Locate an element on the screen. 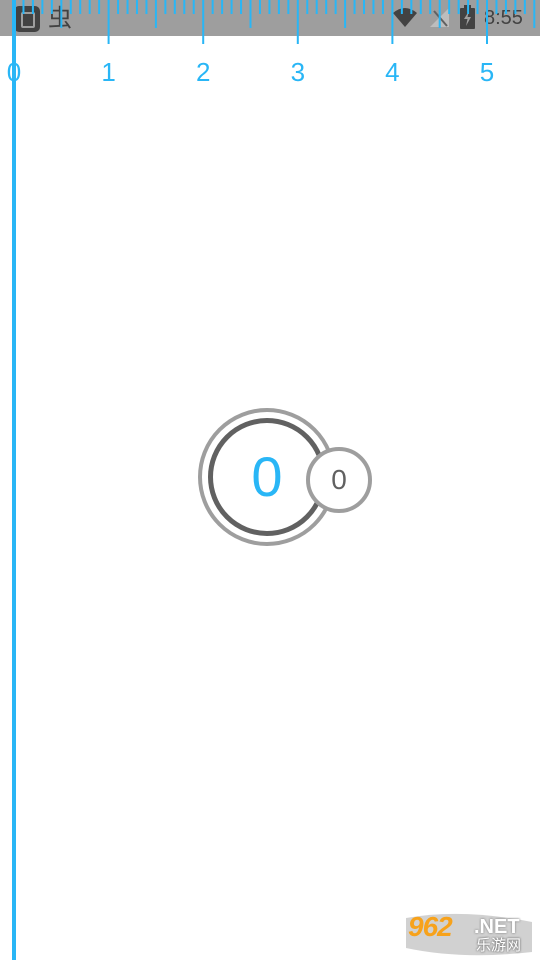 The width and height of the screenshot is (540, 960). watermark-logo-net: .NET is located at coordinates (497, 927).